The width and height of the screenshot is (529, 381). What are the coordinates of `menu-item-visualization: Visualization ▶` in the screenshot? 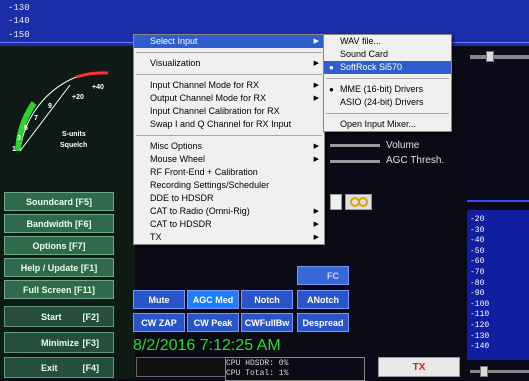 It's located at (229, 63).